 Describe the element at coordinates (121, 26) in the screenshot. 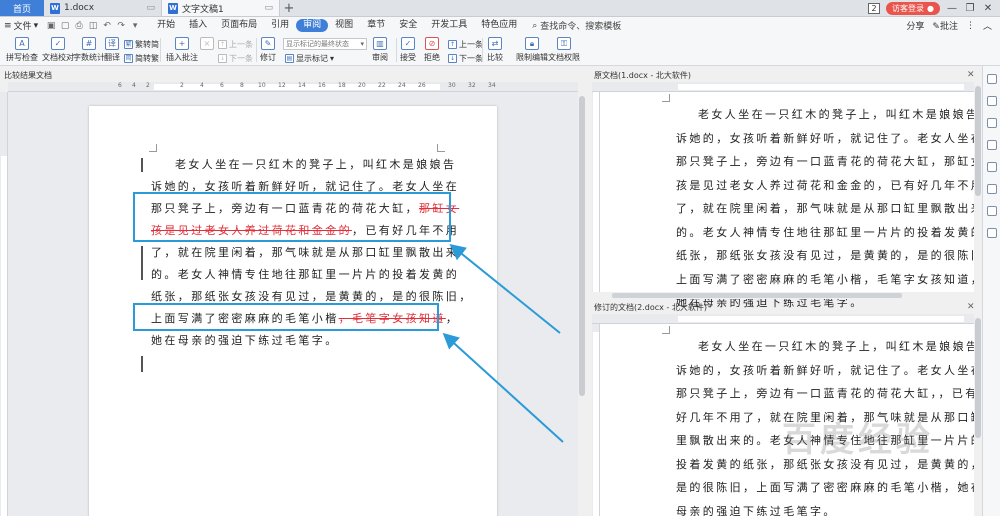

I see `redo-icon: ↷` at that location.